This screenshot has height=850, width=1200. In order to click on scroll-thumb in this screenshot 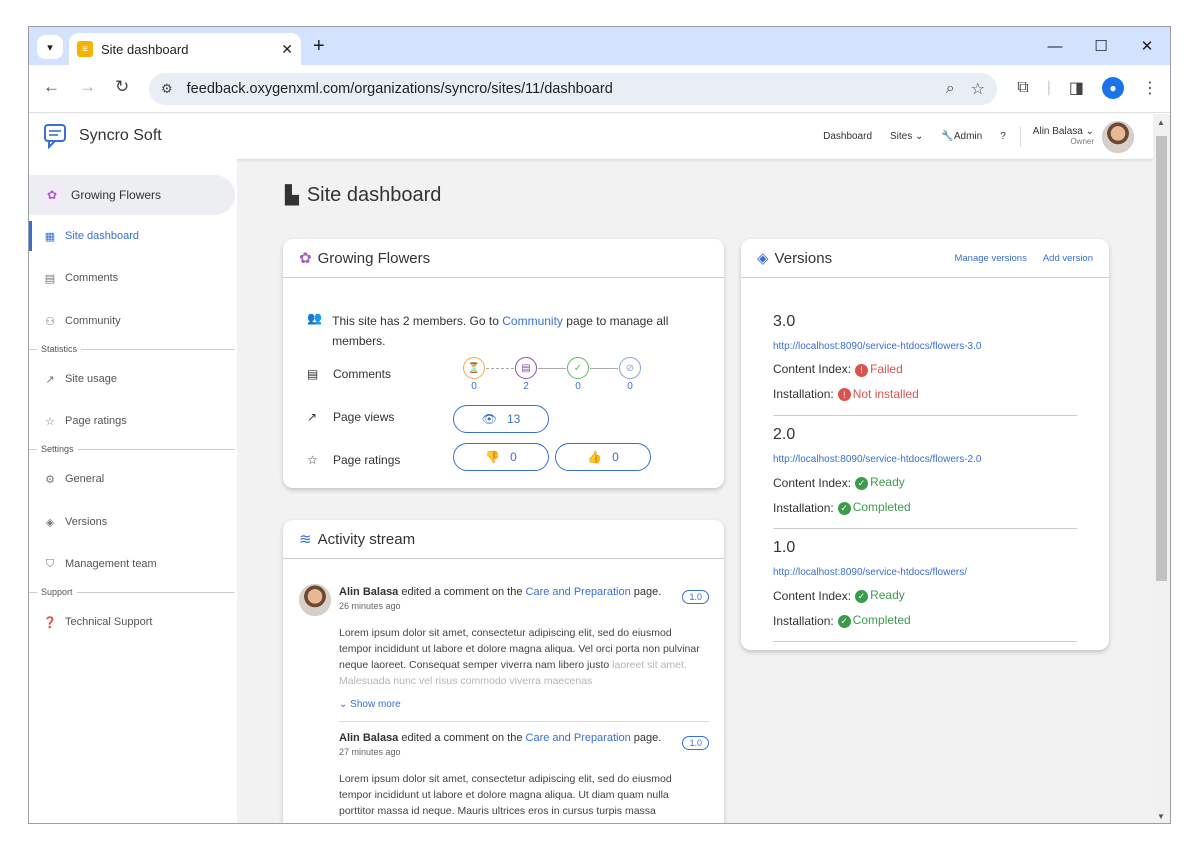, I will do `click(1161, 358)`.